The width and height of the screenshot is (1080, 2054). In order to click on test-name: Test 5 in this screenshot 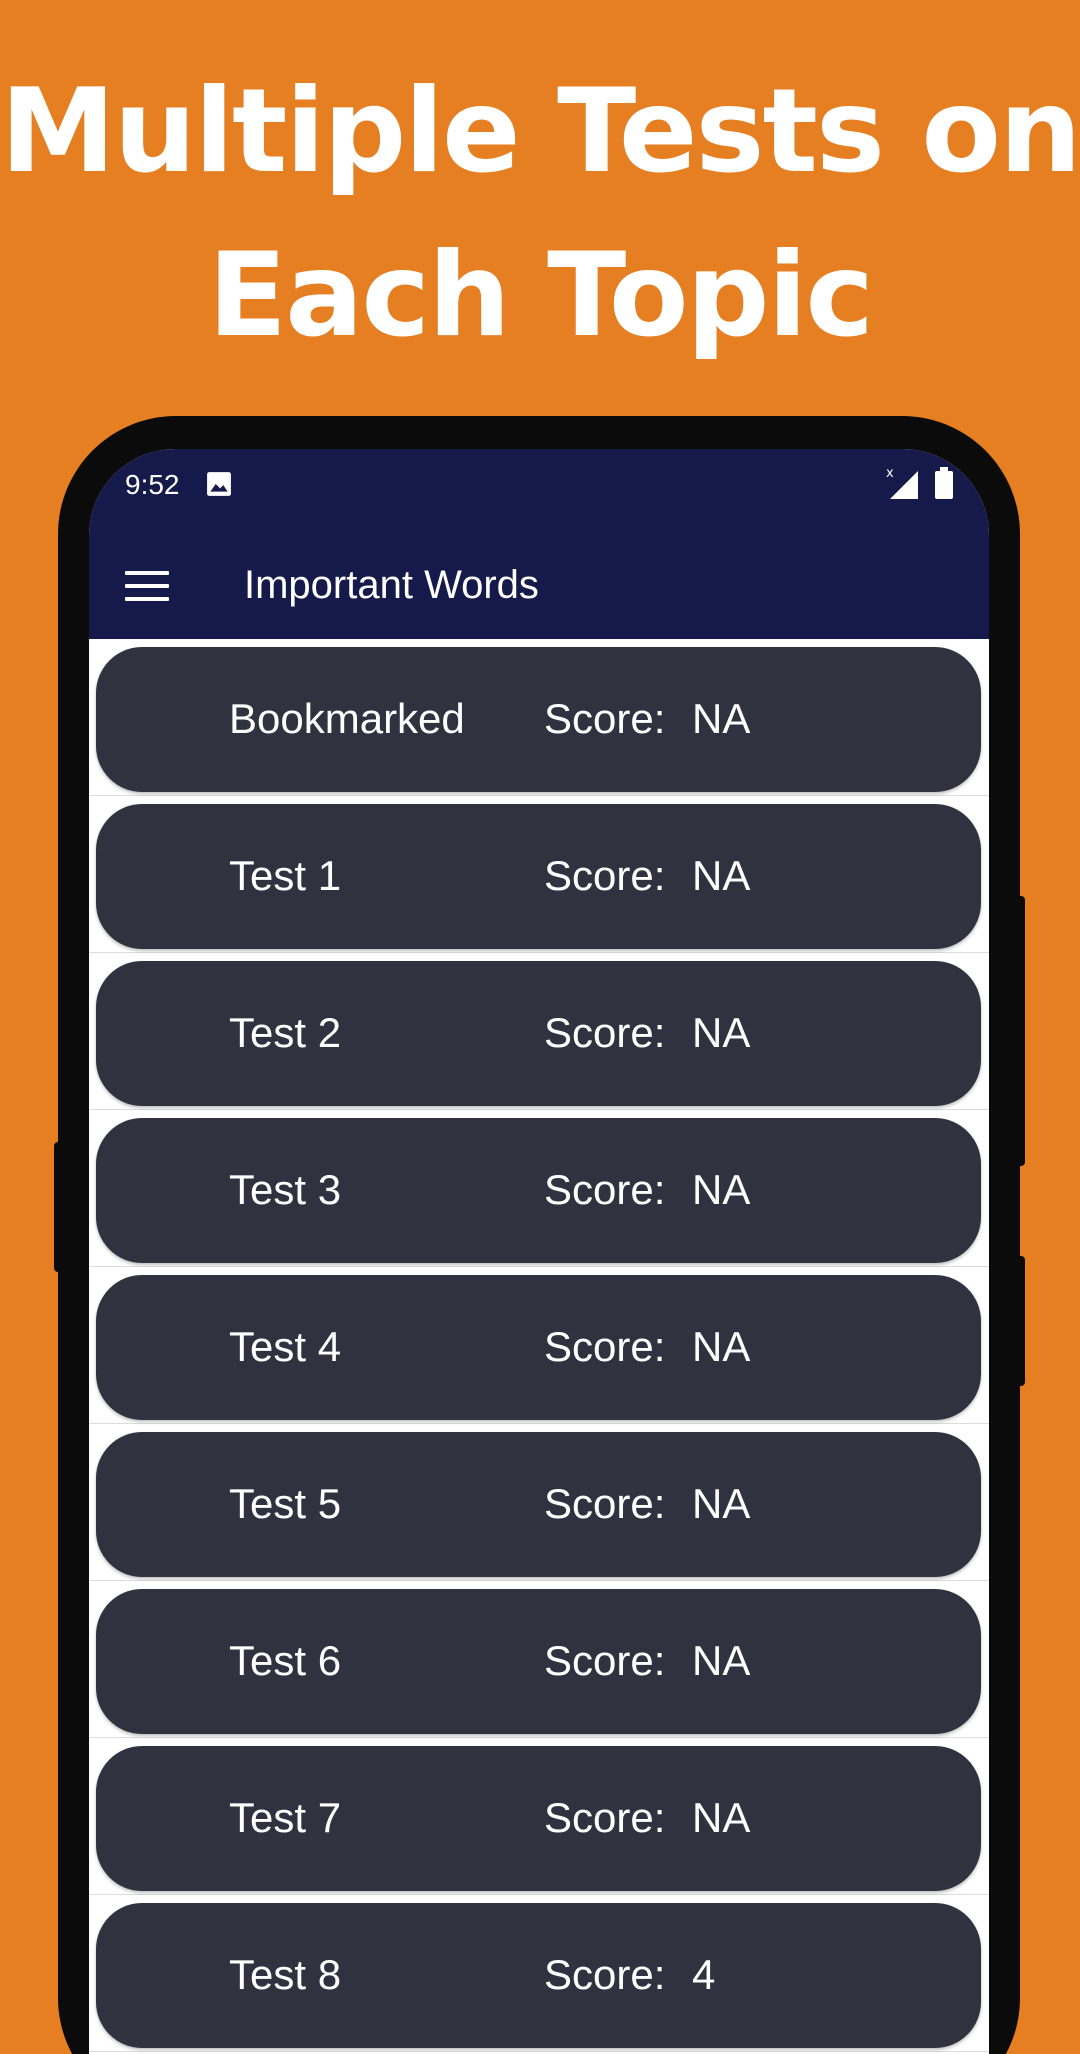, I will do `click(285, 1503)`.